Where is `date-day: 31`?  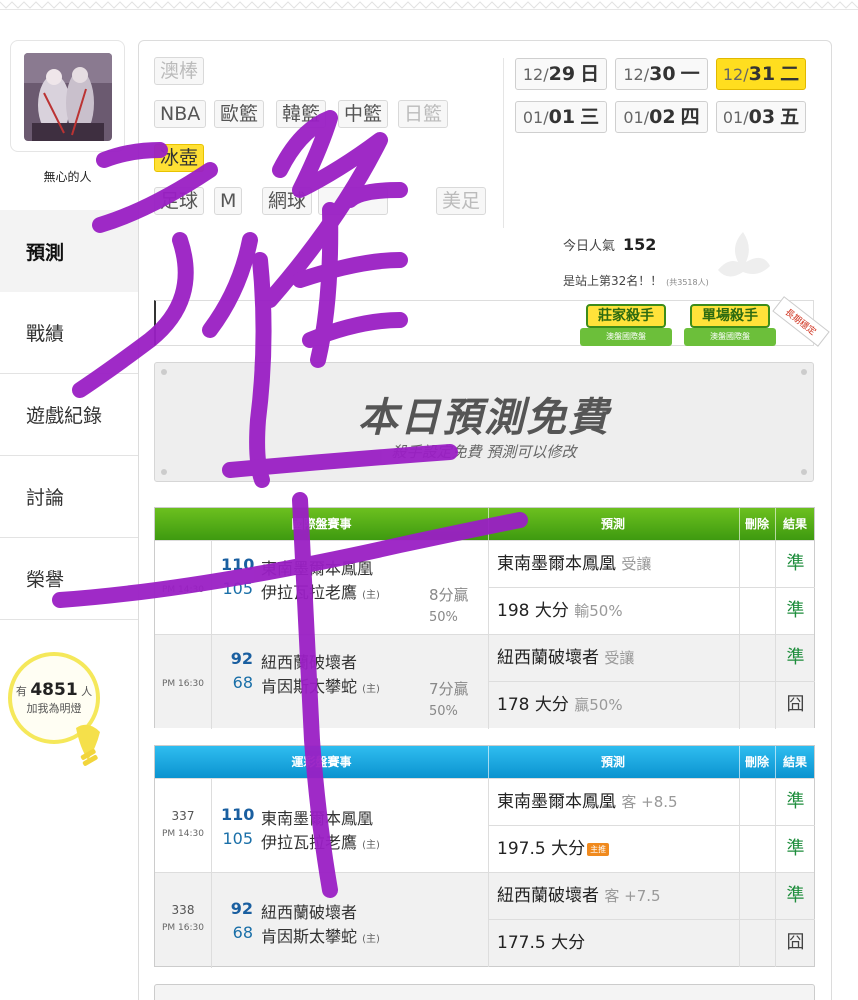
date-day: 31 is located at coordinates (762, 74).